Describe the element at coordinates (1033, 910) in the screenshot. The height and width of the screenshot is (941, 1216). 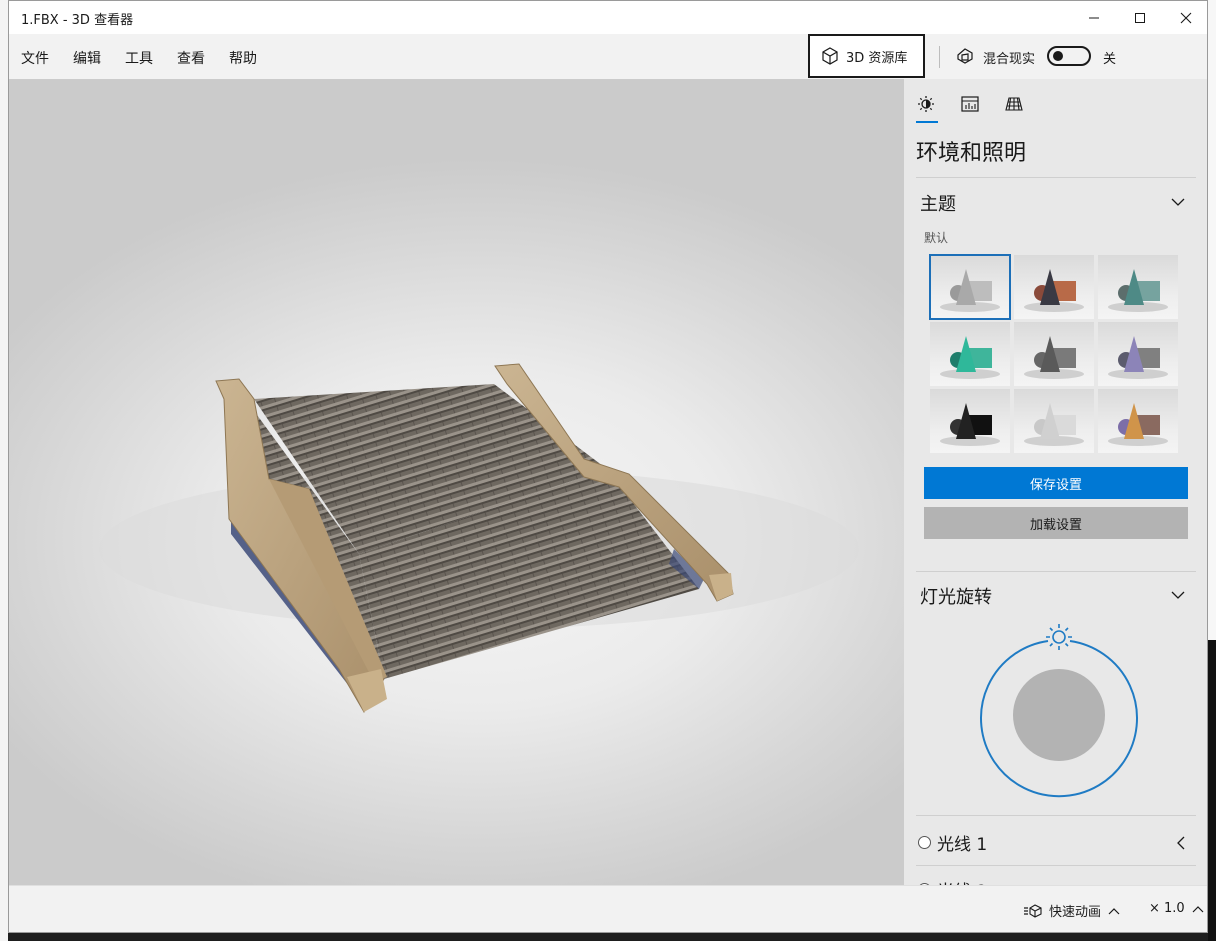
I see `animation-icon` at that location.